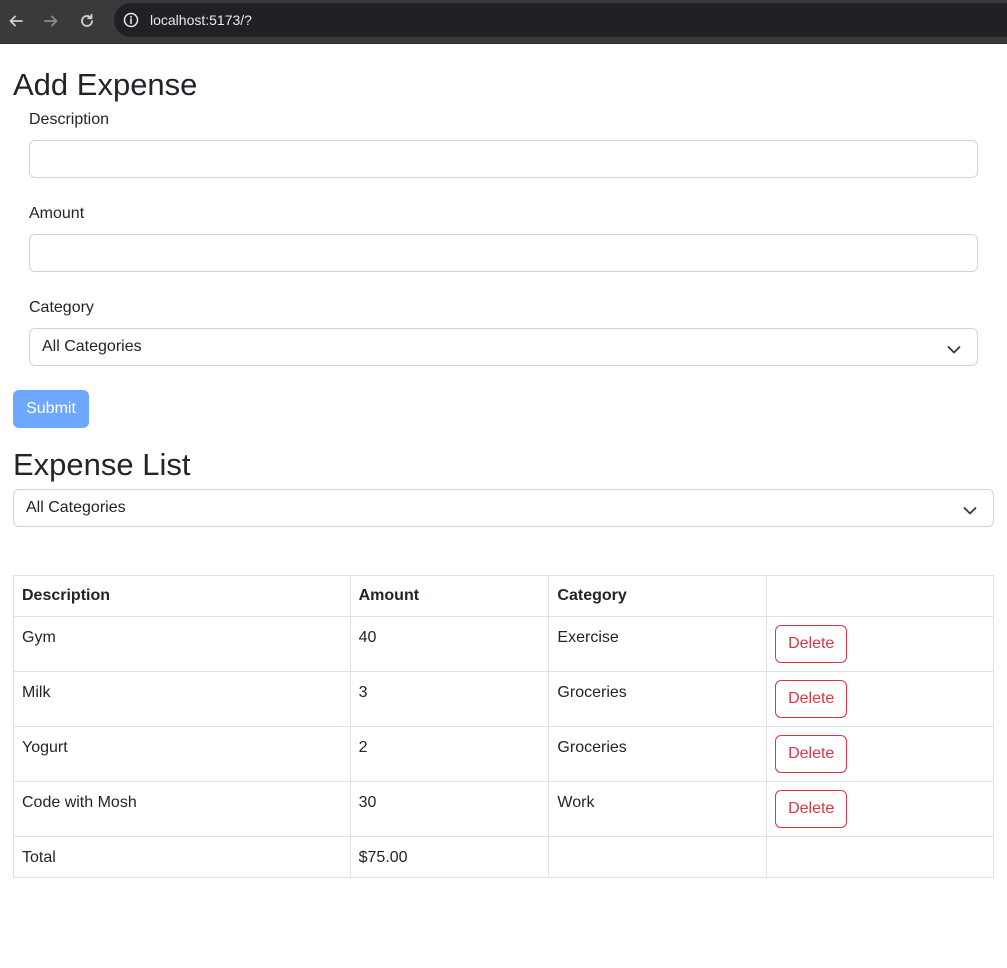 The image size is (1007, 968). Describe the element at coordinates (503, 159) in the screenshot. I see `description-input` at that location.